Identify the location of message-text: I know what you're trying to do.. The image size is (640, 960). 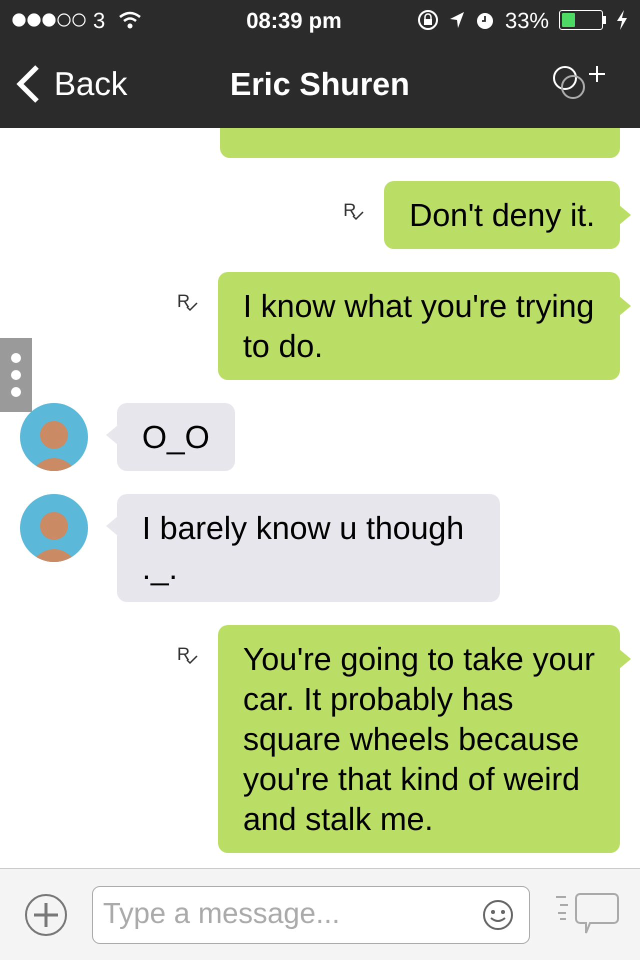
(418, 326).